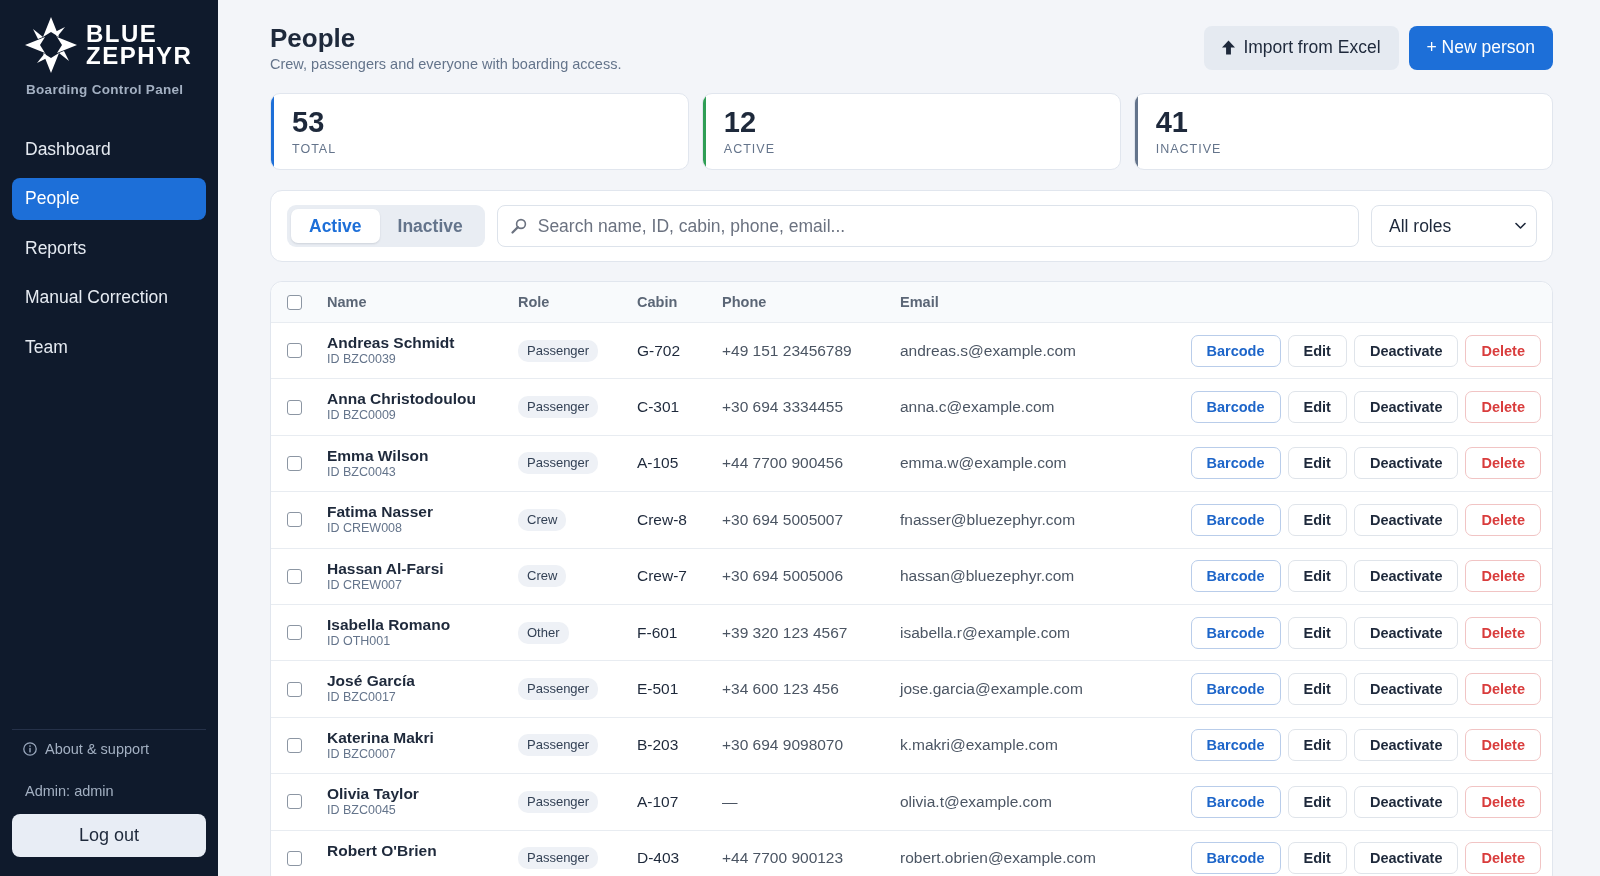 Image resolution: width=1600 pixels, height=876 pixels. What do you see at coordinates (335, 226) in the screenshot?
I see `status-tab: Active` at bounding box center [335, 226].